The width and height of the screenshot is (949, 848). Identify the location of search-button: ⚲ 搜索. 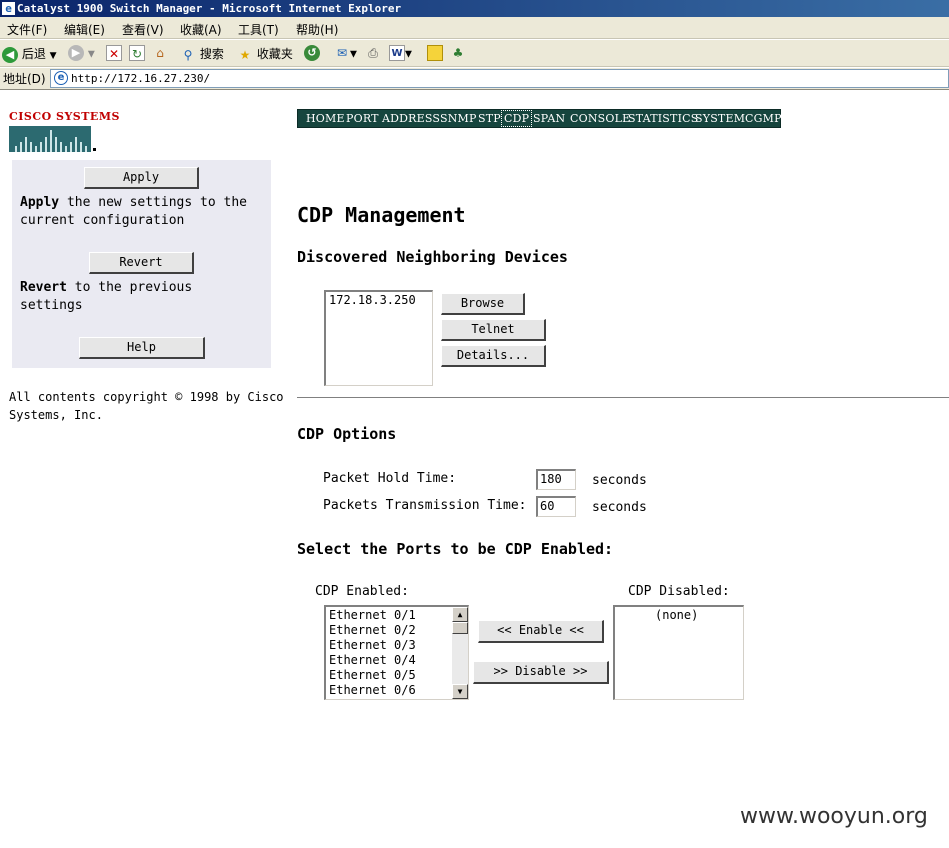
(202, 54).